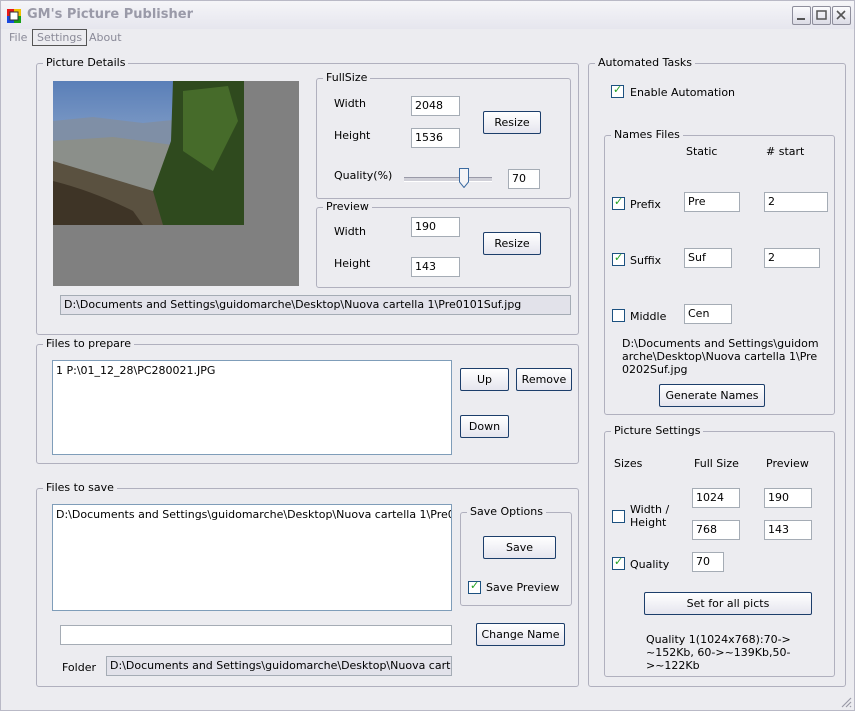 This screenshot has height=711, width=855. Describe the element at coordinates (716, 463) in the screenshot. I see `full-size-header: Full Size` at that location.